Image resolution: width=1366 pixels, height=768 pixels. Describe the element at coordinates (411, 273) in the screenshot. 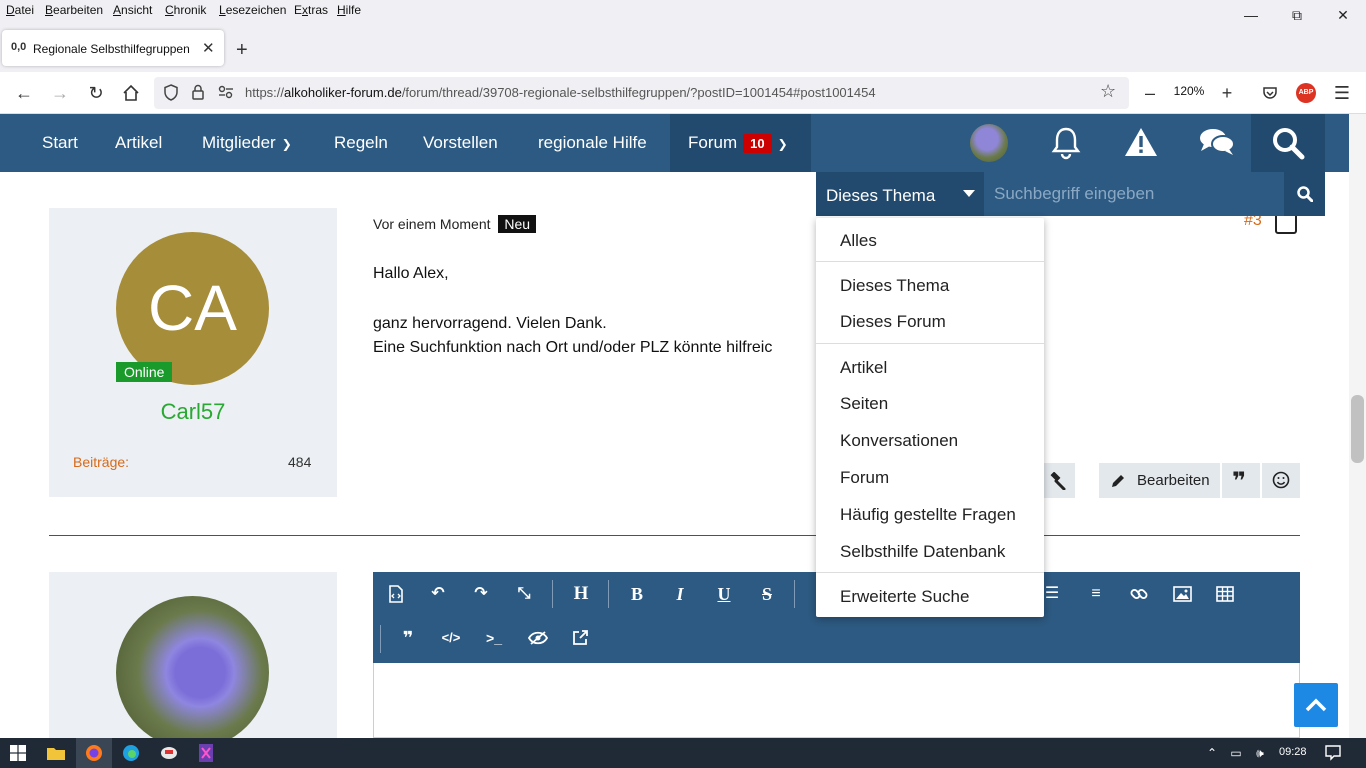

I see `post-text-line: Hallo Alex,` at that location.